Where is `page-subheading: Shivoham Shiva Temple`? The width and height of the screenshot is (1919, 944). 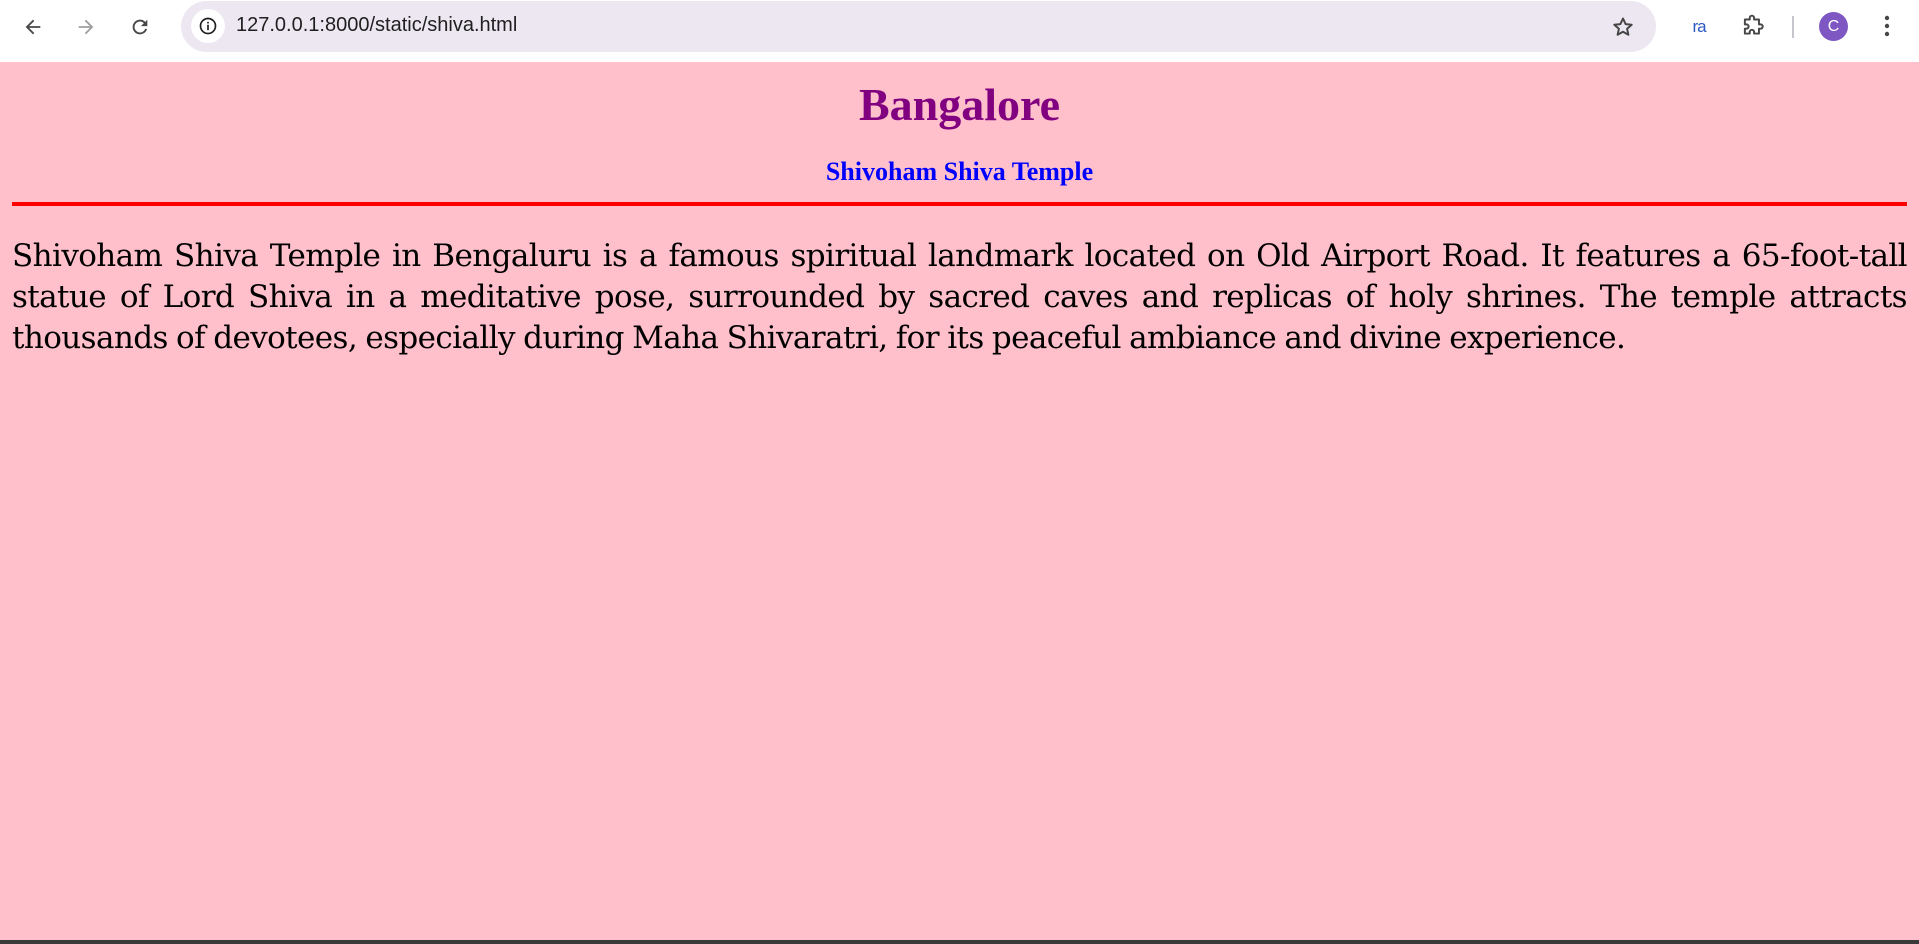 page-subheading: Shivoham Shiva Temple is located at coordinates (959, 171).